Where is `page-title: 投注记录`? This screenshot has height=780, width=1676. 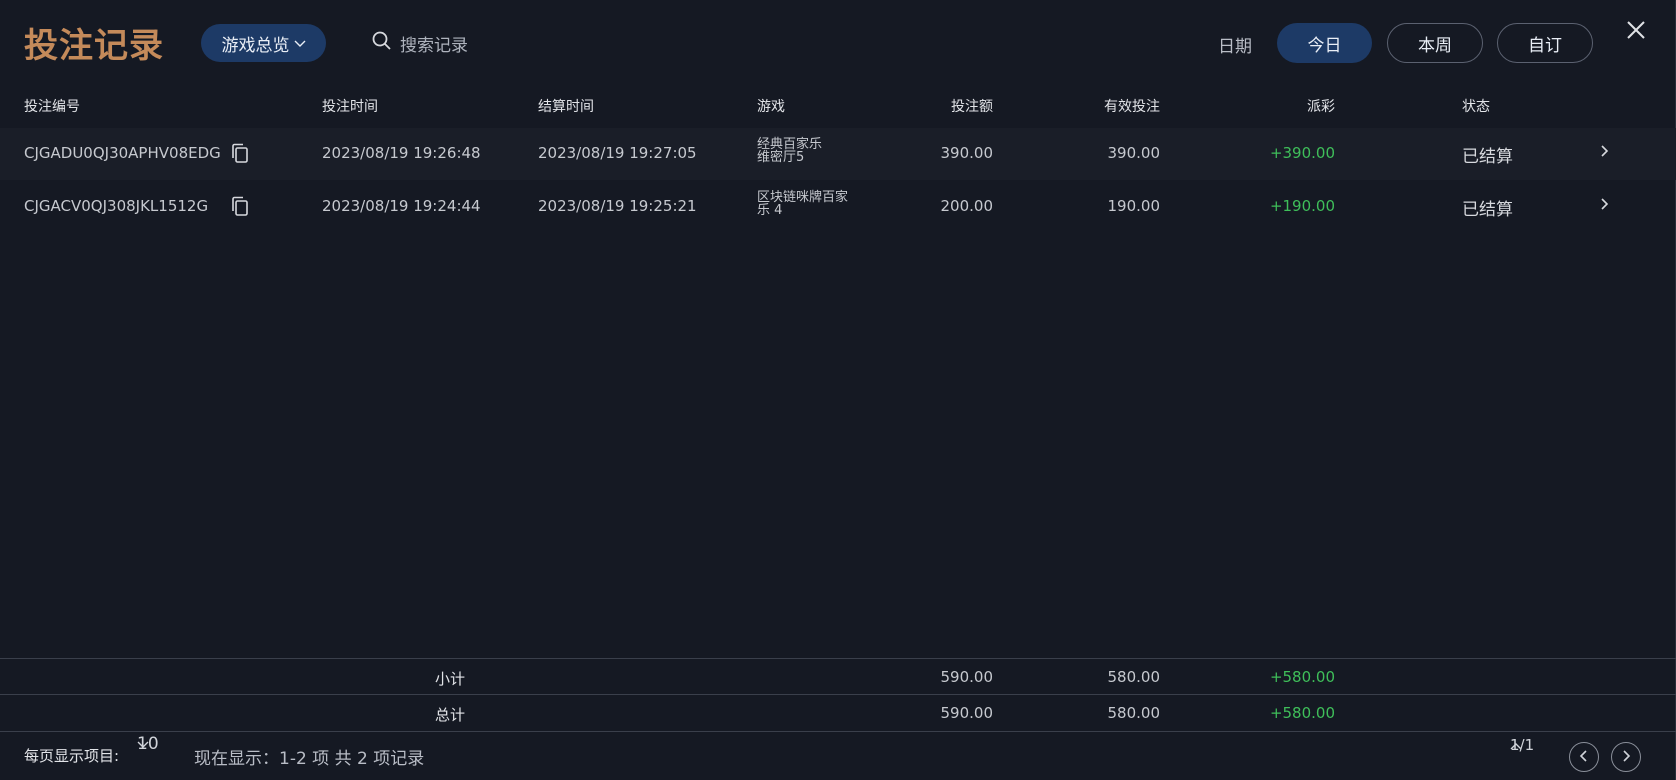 page-title: 投注记录 is located at coordinates (94, 46).